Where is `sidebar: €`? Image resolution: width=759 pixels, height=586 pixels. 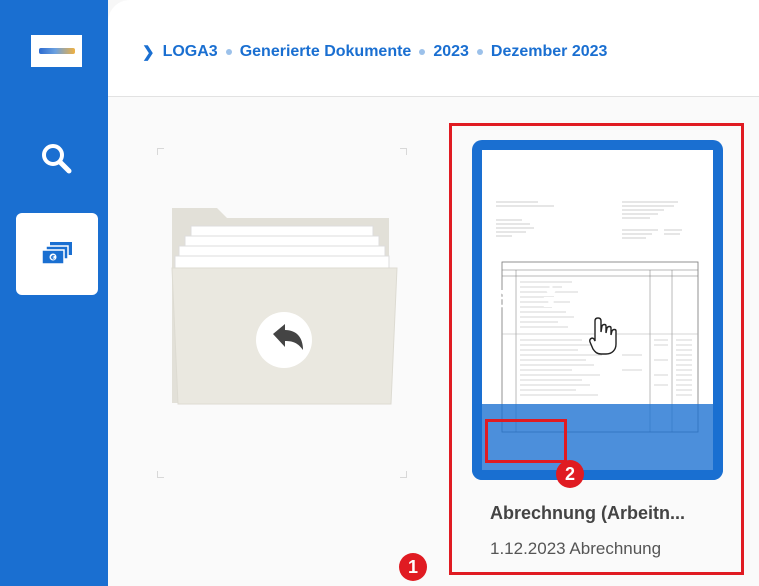
sidebar: € is located at coordinates (54, 293).